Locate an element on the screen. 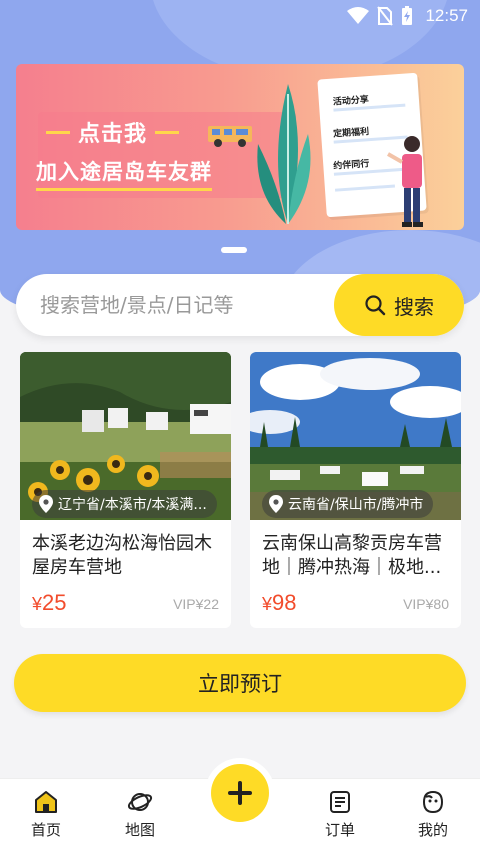 The image size is (480, 854). vip-price: VIP¥80 is located at coordinates (426, 604).